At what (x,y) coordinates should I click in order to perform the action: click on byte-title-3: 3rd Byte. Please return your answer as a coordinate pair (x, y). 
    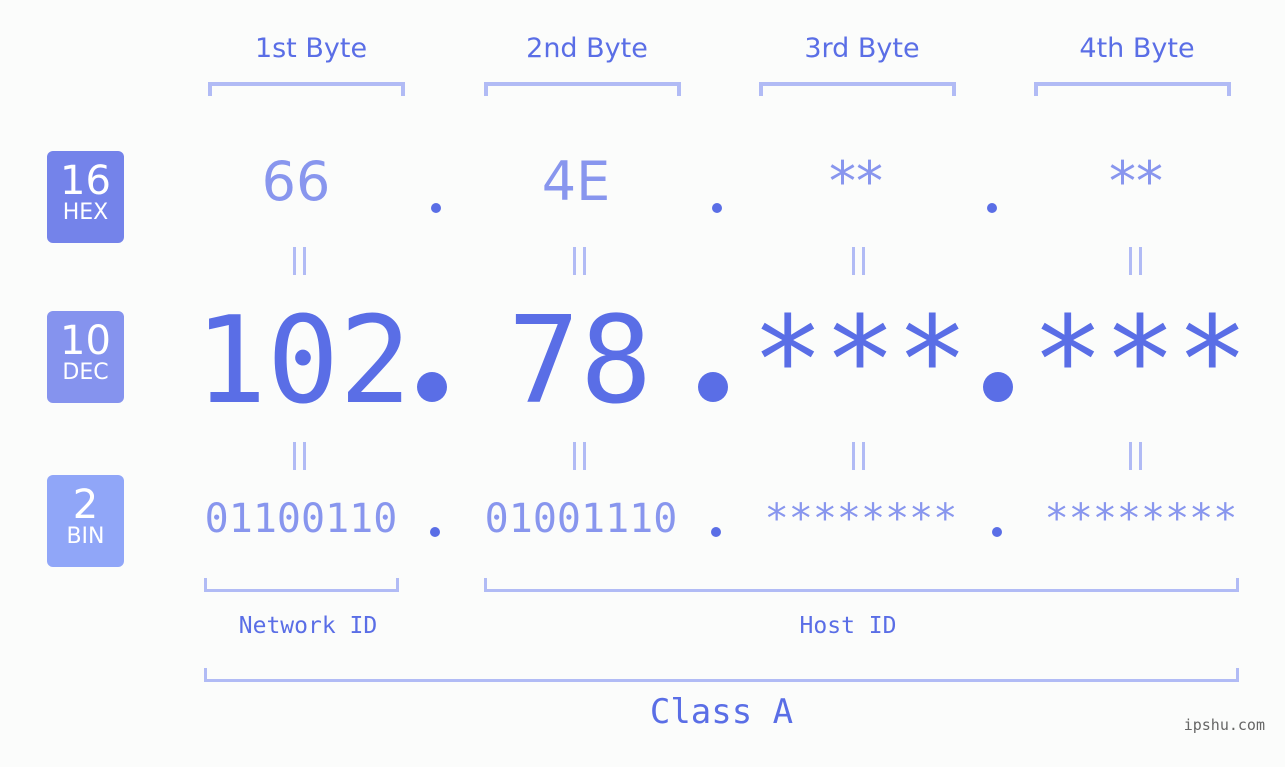
    Looking at the image, I should click on (862, 48).